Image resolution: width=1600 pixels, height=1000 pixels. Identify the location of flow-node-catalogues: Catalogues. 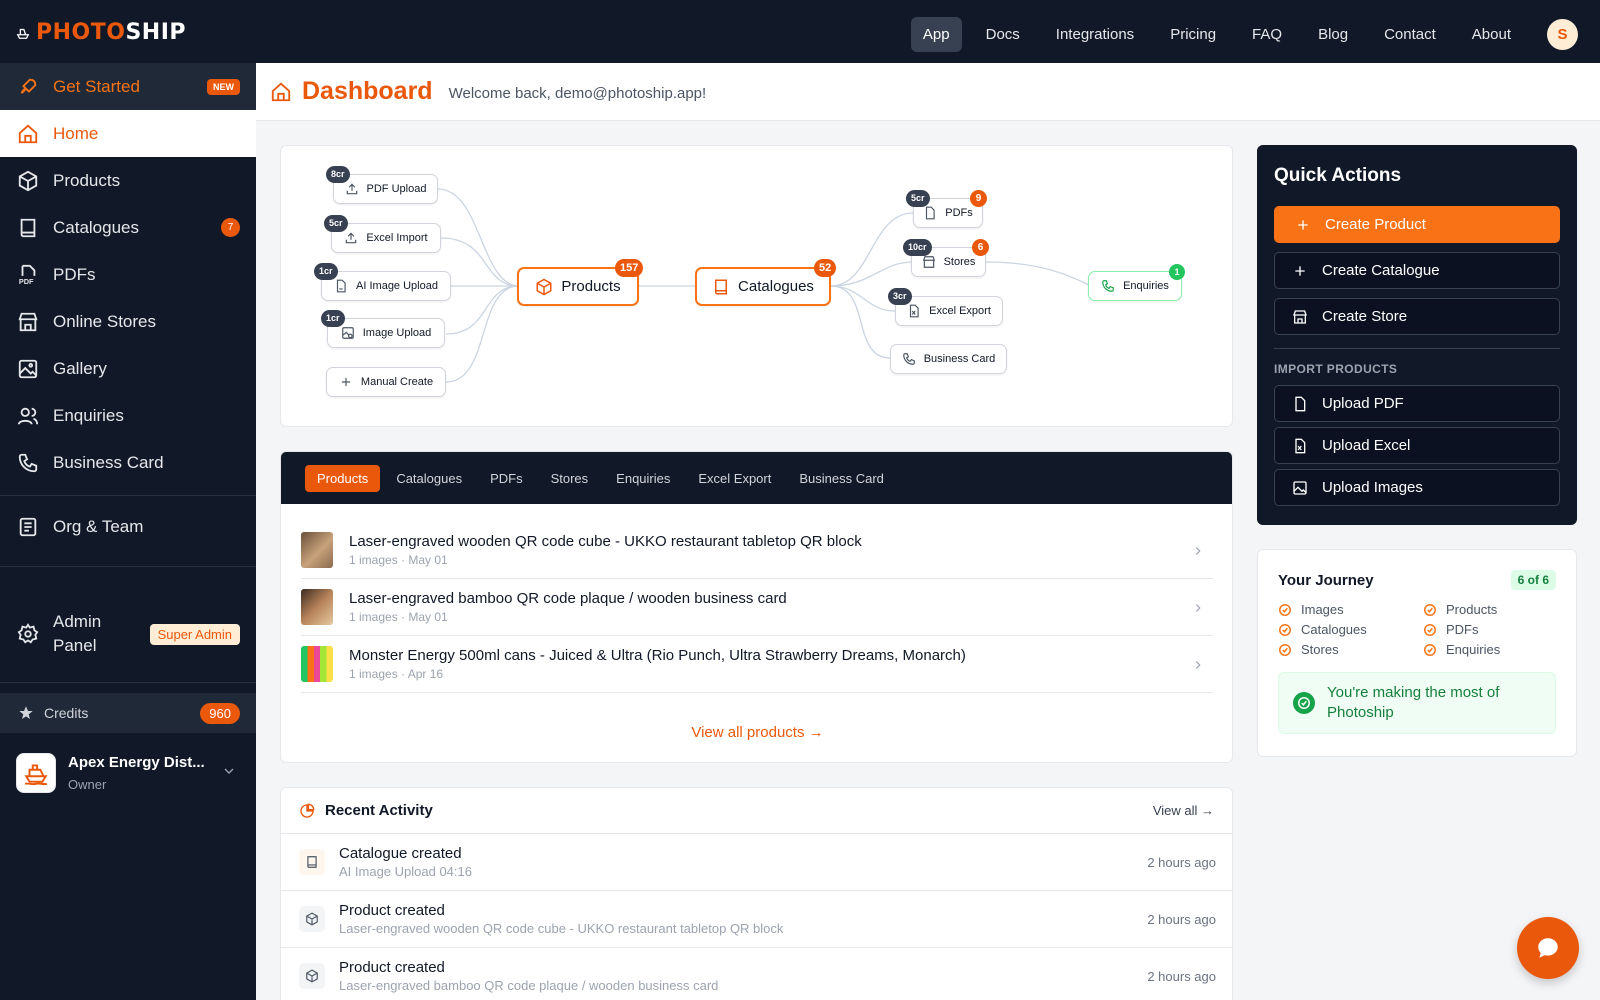
(763, 286).